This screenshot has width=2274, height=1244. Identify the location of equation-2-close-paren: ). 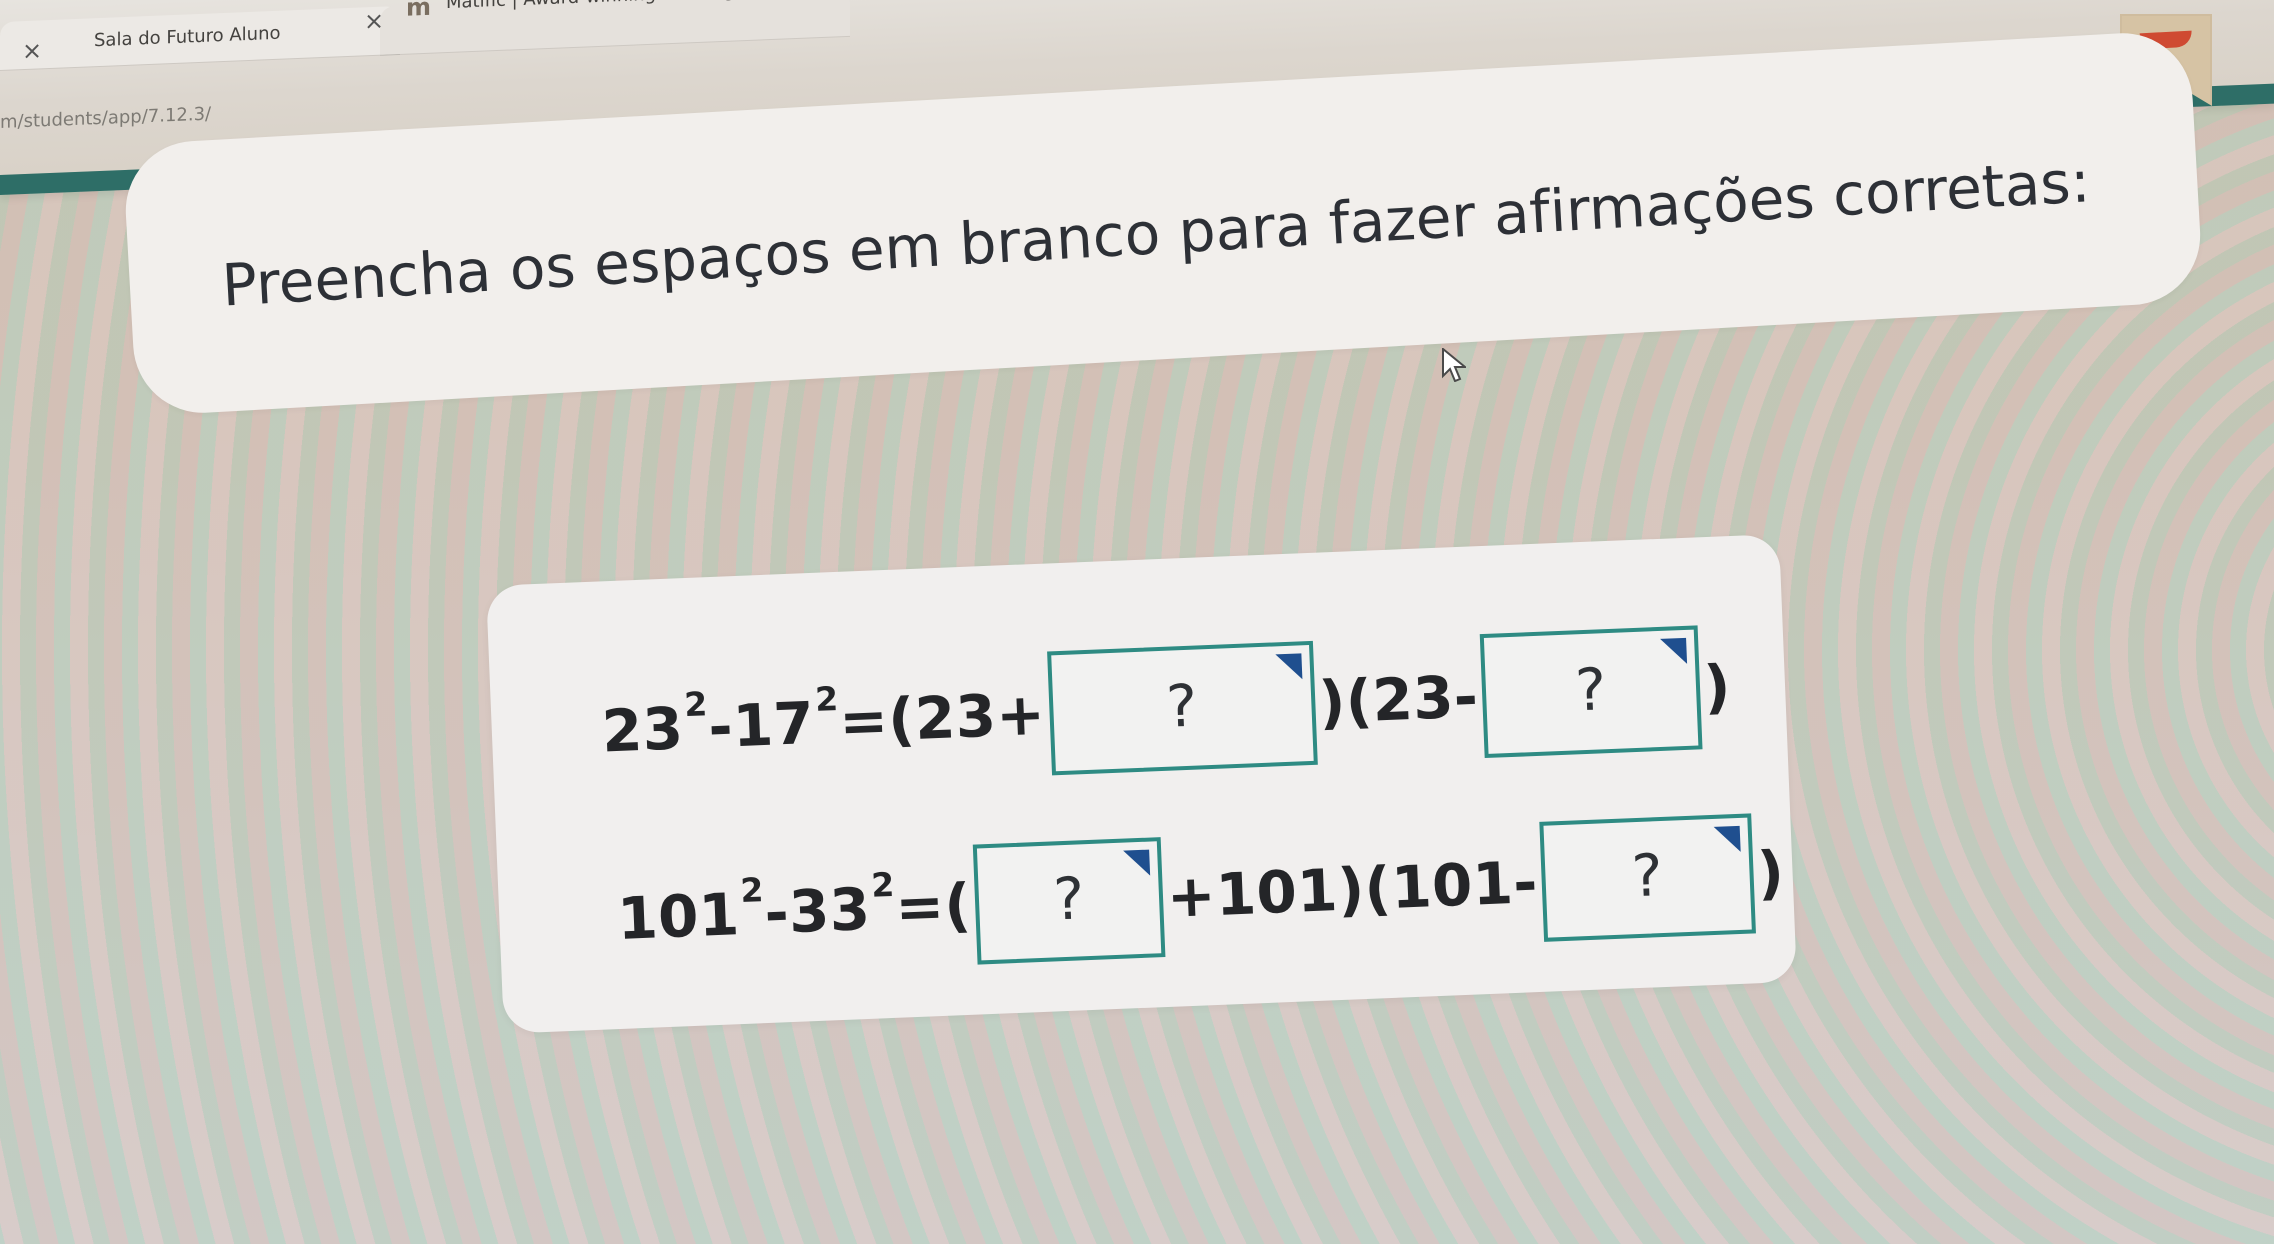
(1770, 873).